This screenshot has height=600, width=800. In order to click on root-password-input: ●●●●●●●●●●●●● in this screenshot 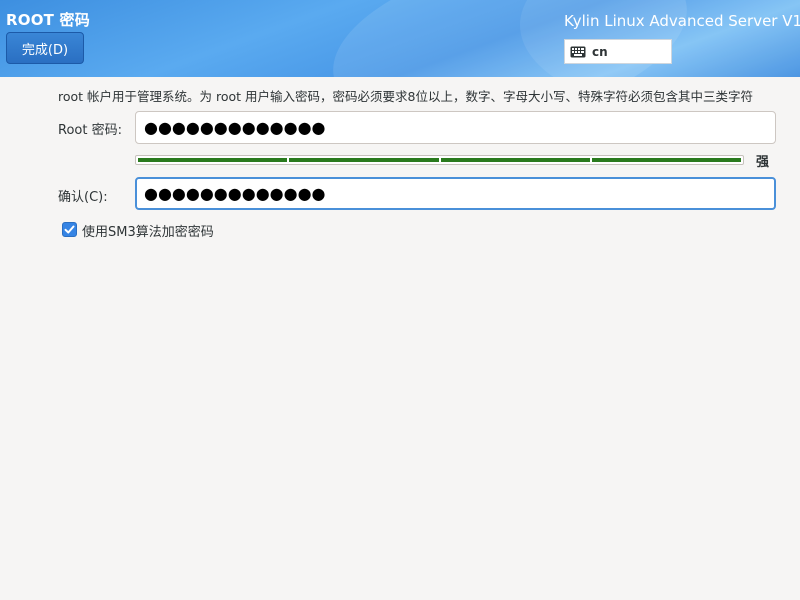, I will do `click(455, 127)`.